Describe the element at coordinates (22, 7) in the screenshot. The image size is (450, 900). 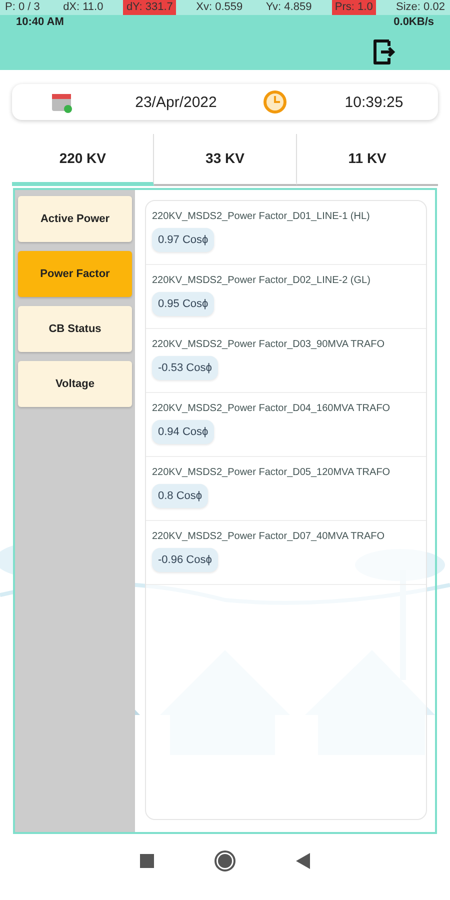
I see `pointer-readout: P: 0 / 3` at that location.